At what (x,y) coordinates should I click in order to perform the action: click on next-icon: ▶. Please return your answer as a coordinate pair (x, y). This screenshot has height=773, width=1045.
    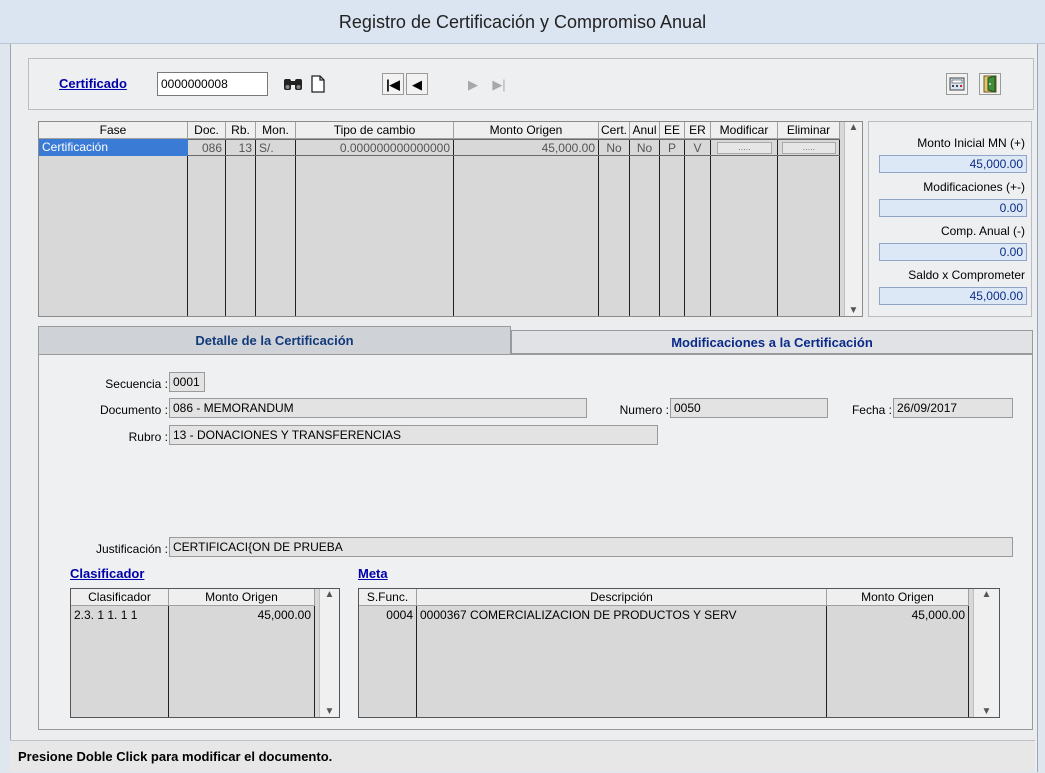
    Looking at the image, I should click on (473, 84).